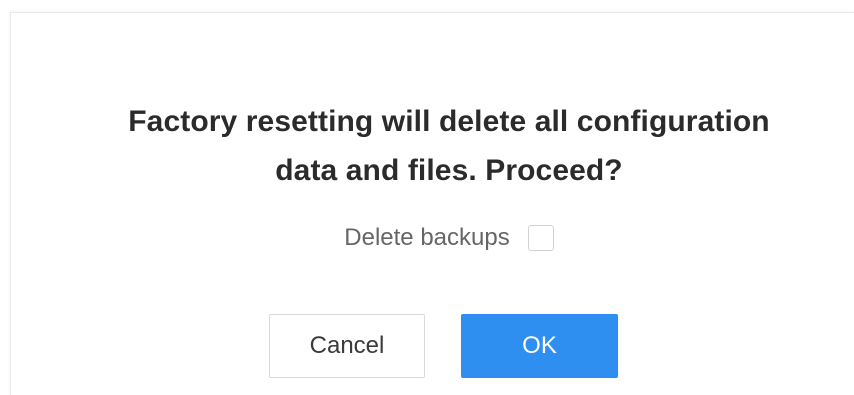 The image size is (854, 395). I want to click on cancel-button: Cancel, so click(347, 346).